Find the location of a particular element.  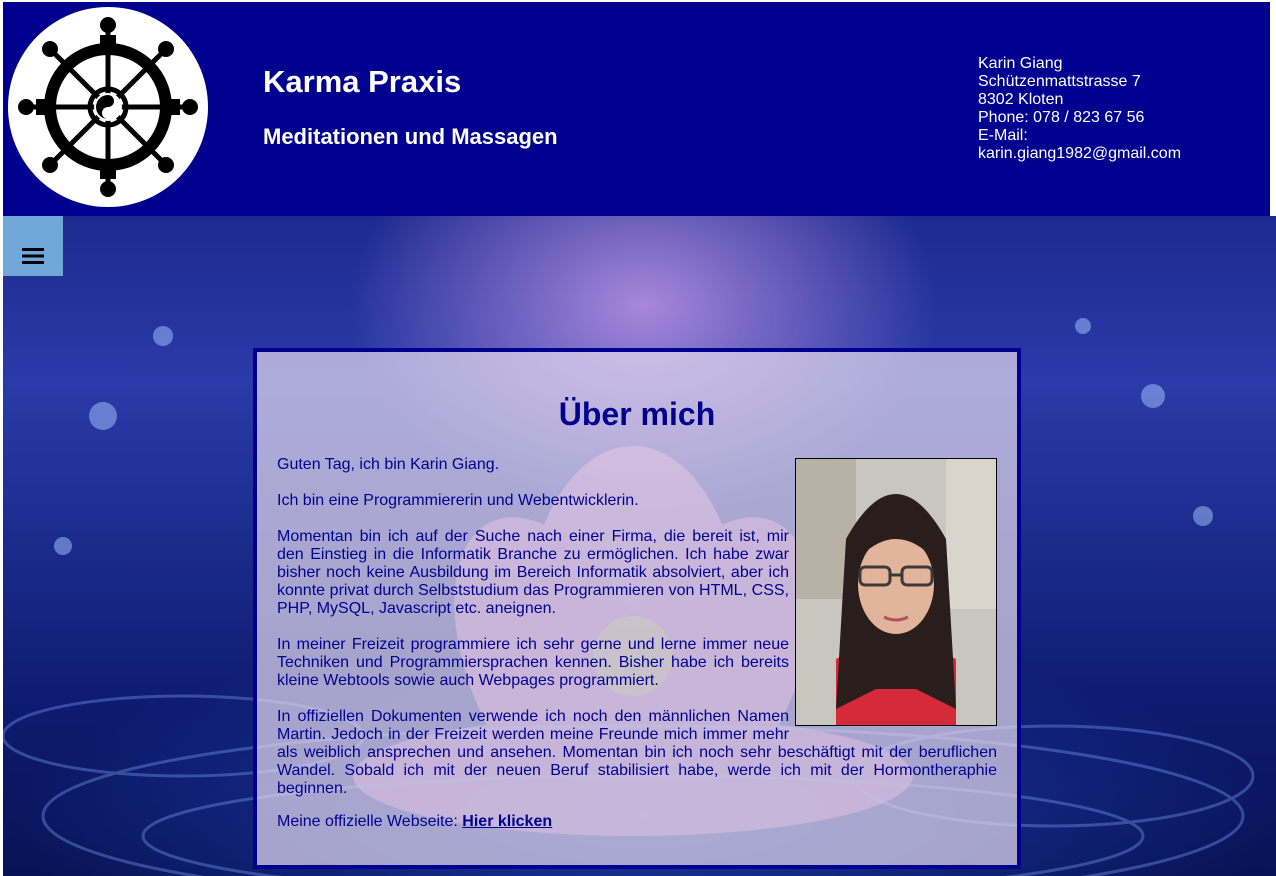

site-subtitle: Meditationen und Massagen is located at coordinates (410, 136).